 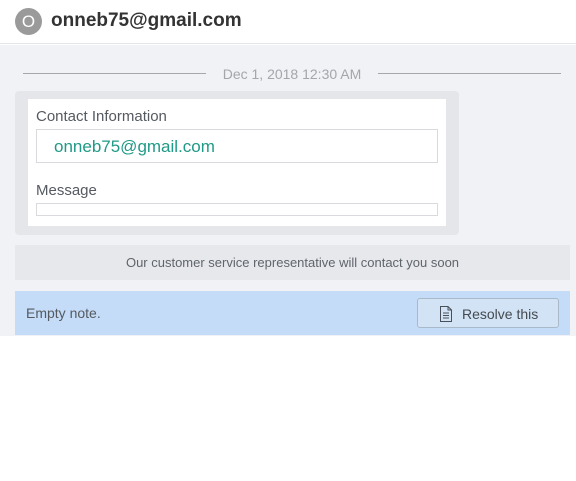 What do you see at coordinates (63, 313) in the screenshot?
I see `note-text: Empty note.` at bounding box center [63, 313].